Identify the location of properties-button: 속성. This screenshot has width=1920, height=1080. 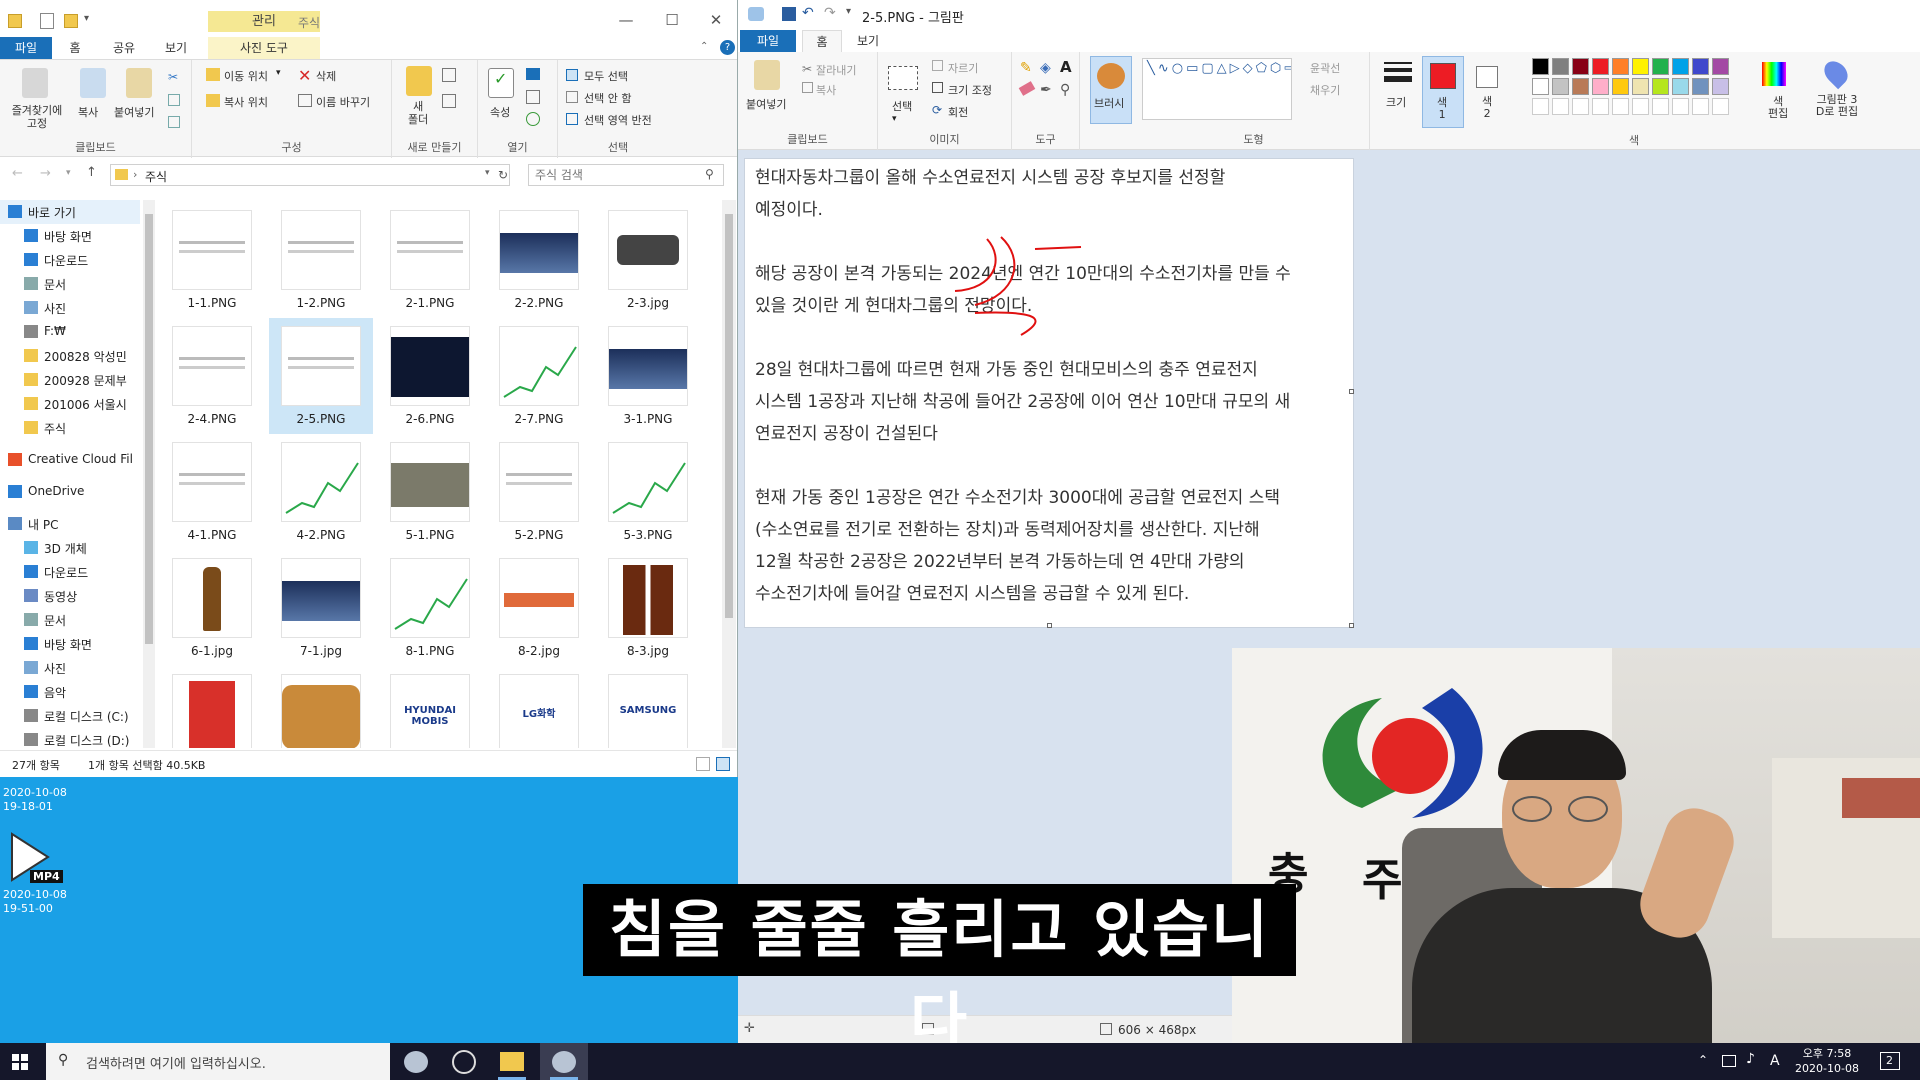
(500, 112).